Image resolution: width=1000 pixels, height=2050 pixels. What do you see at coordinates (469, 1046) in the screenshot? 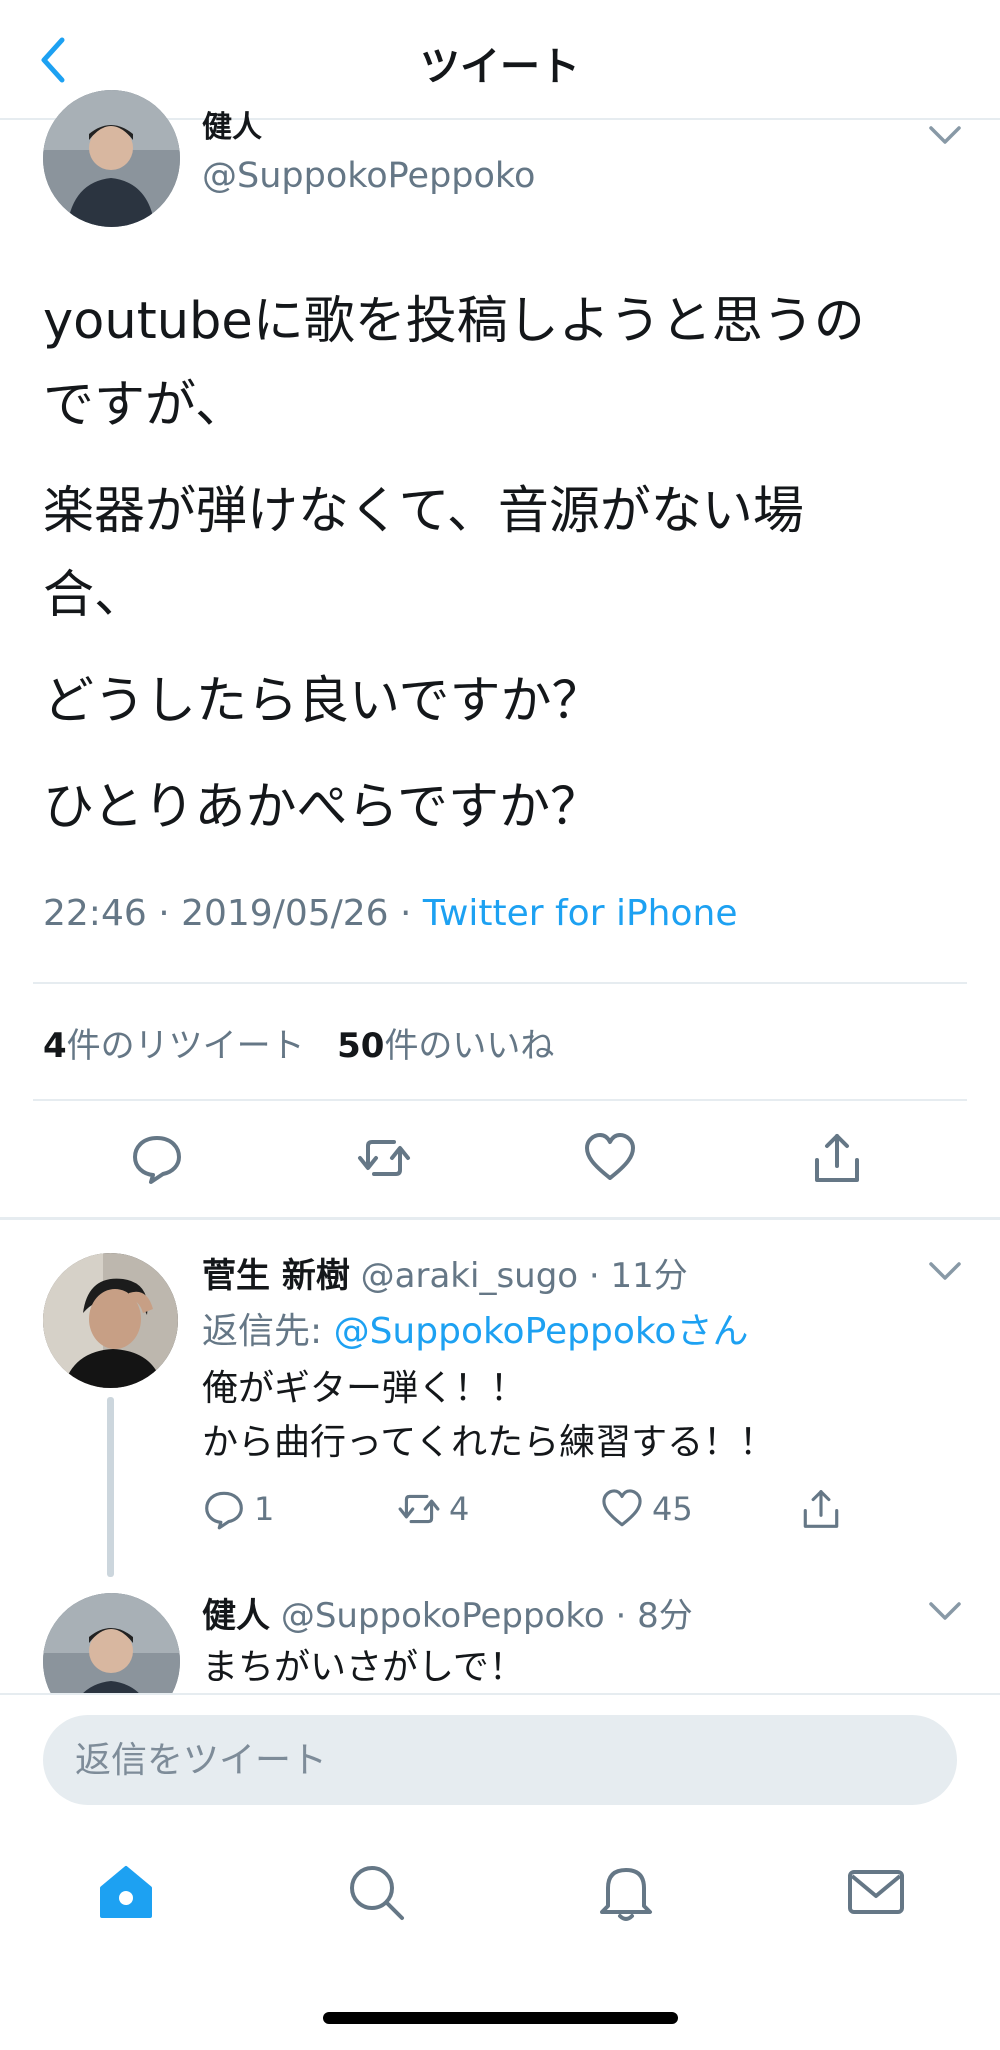
I see `like-count-label: 件のいいね` at bounding box center [469, 1046].